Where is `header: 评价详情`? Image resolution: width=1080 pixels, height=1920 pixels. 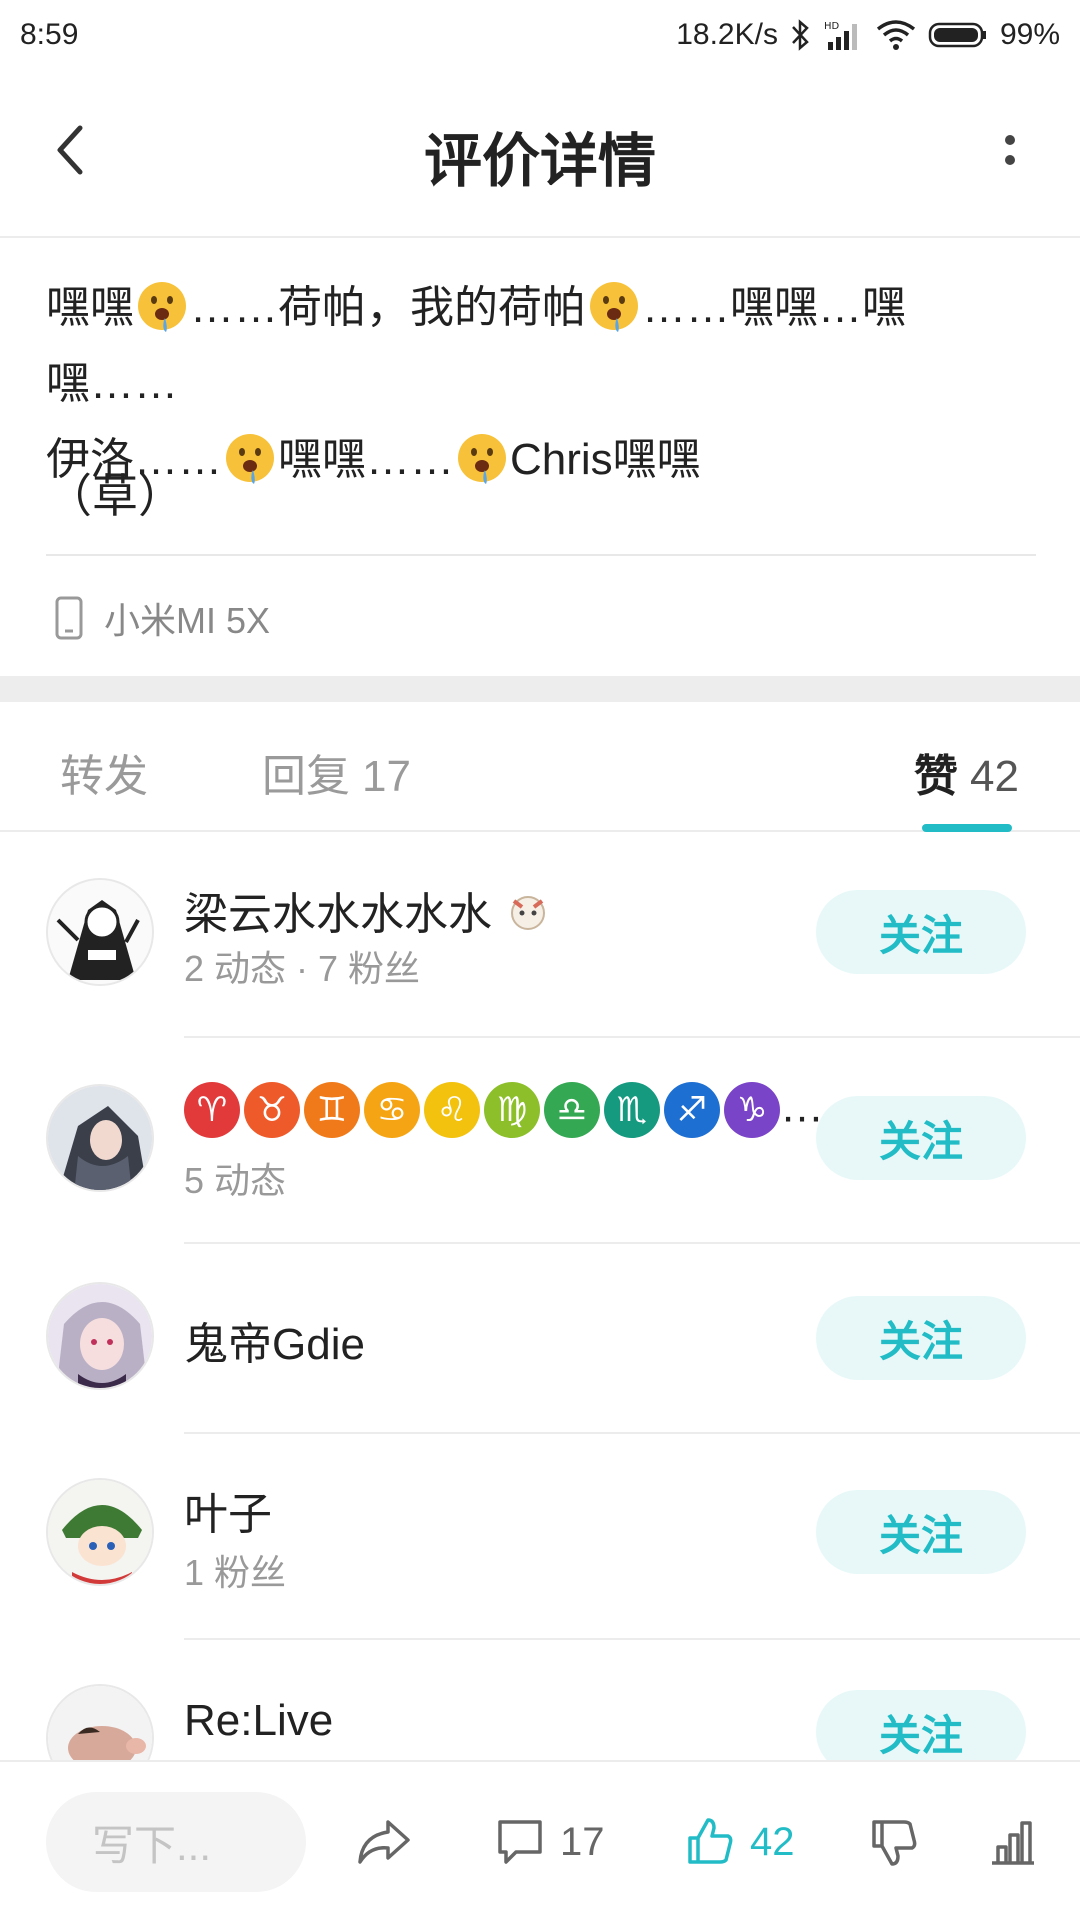 header: 评价详情 is located at coordinates (540, 154).